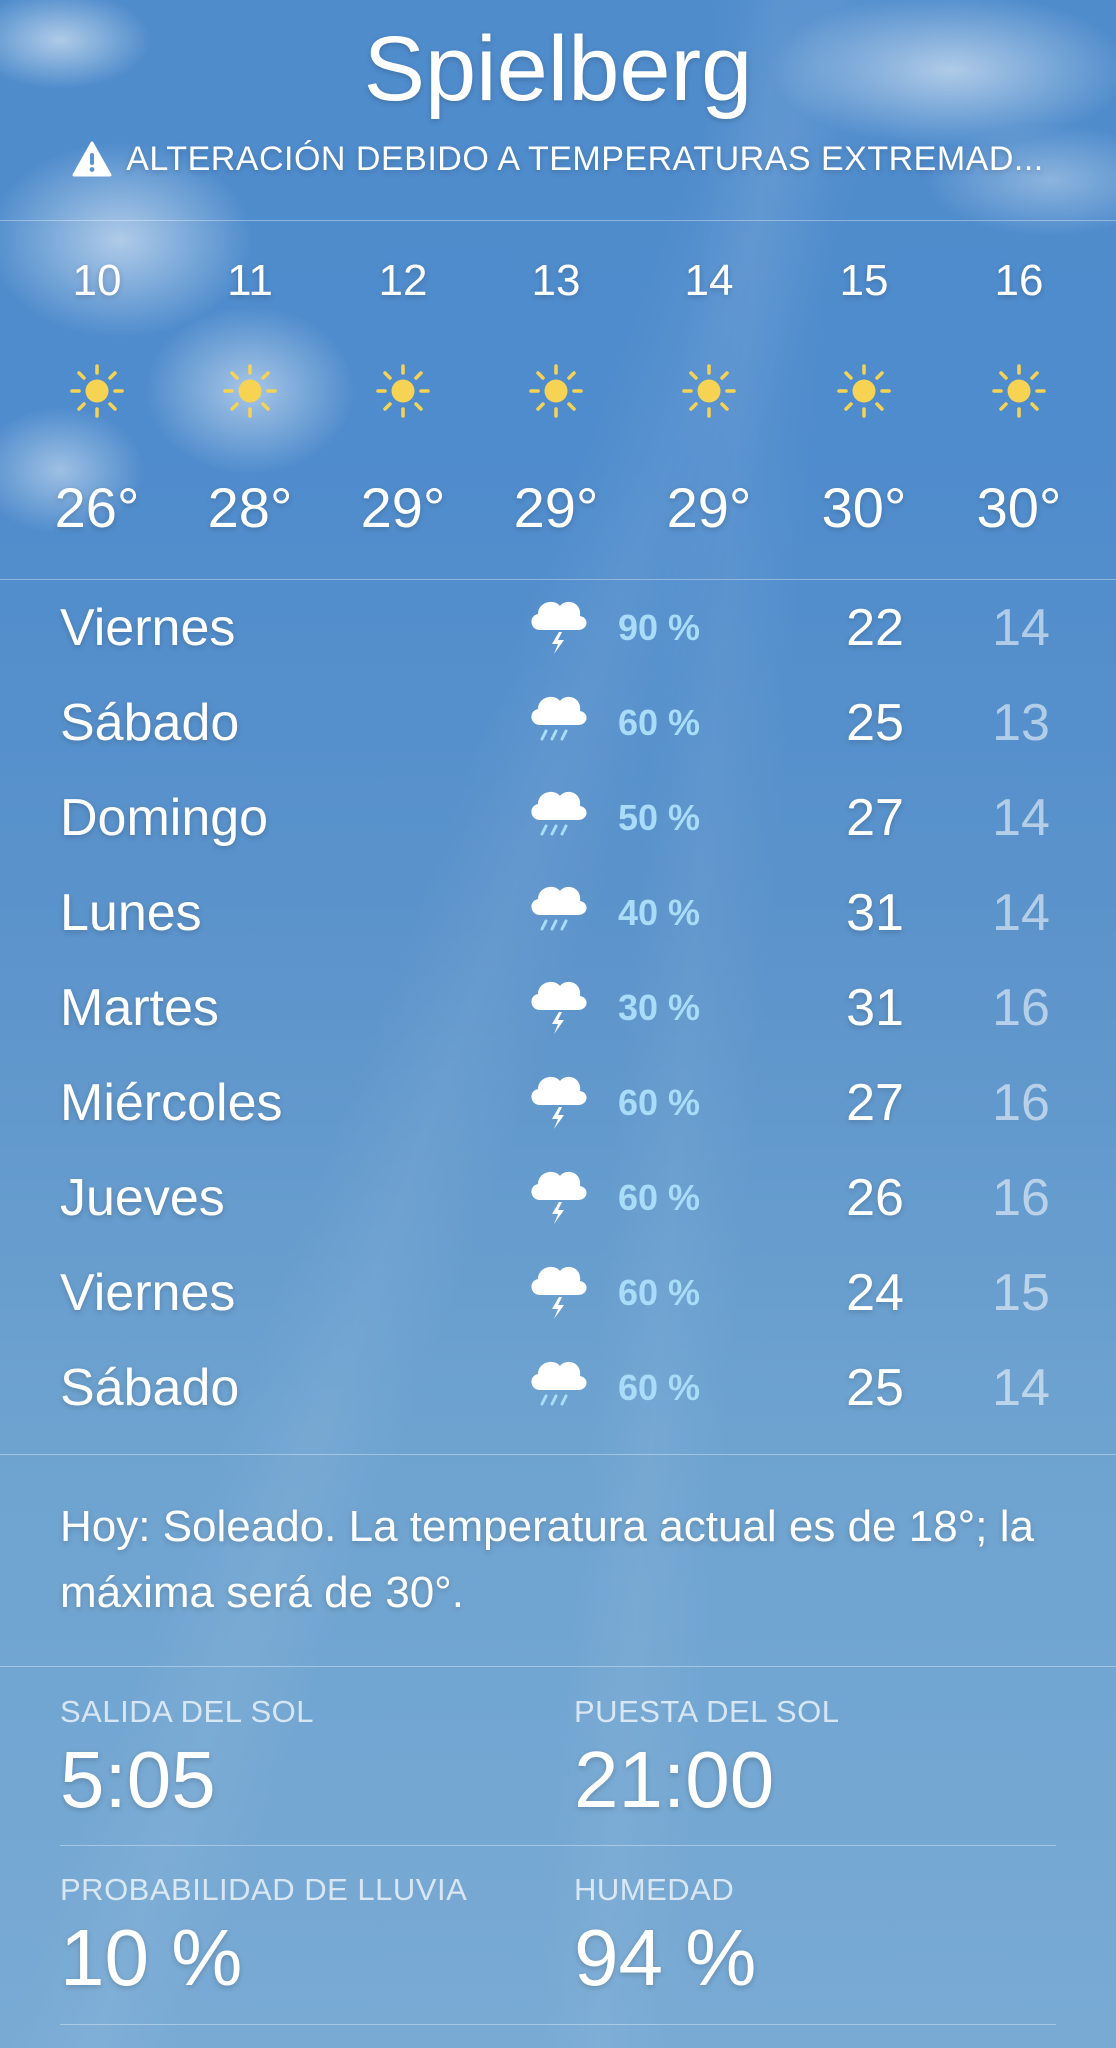  I want to click on hour-temperature: 28°, so click(250, 507).